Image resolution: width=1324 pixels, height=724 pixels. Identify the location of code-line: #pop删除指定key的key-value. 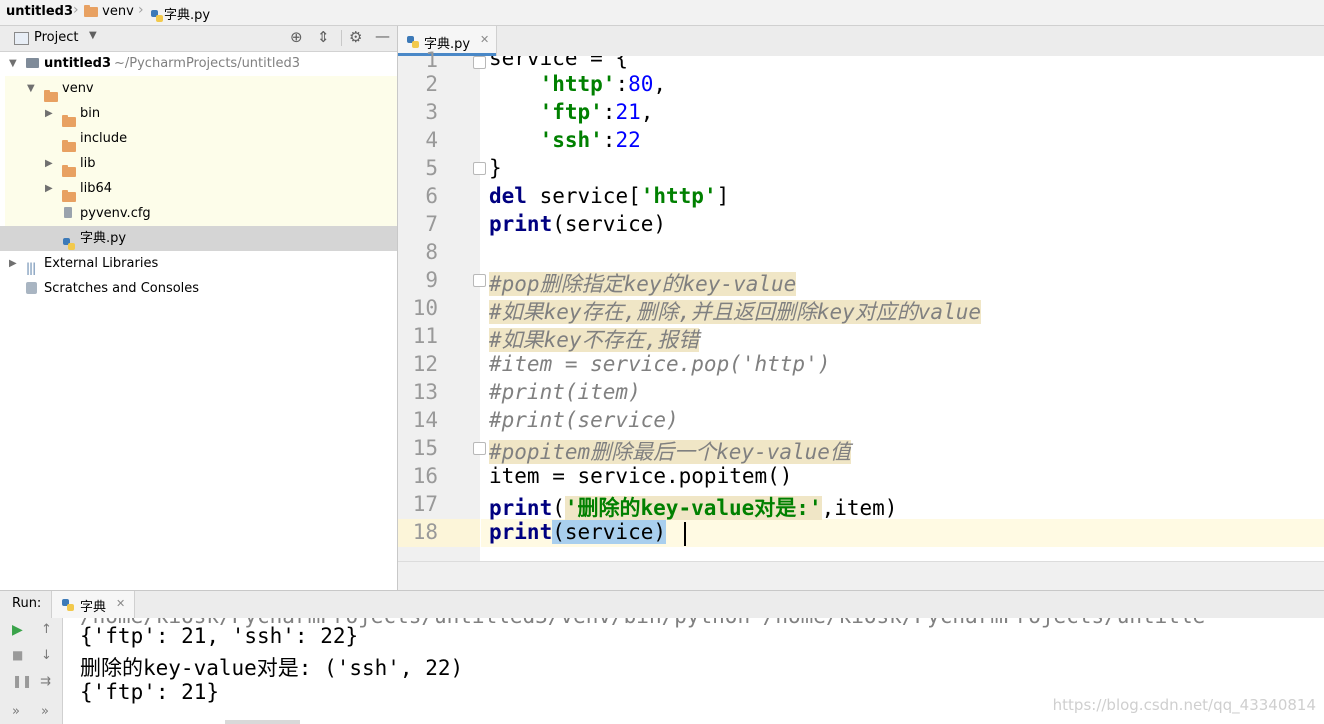
(643, 283).